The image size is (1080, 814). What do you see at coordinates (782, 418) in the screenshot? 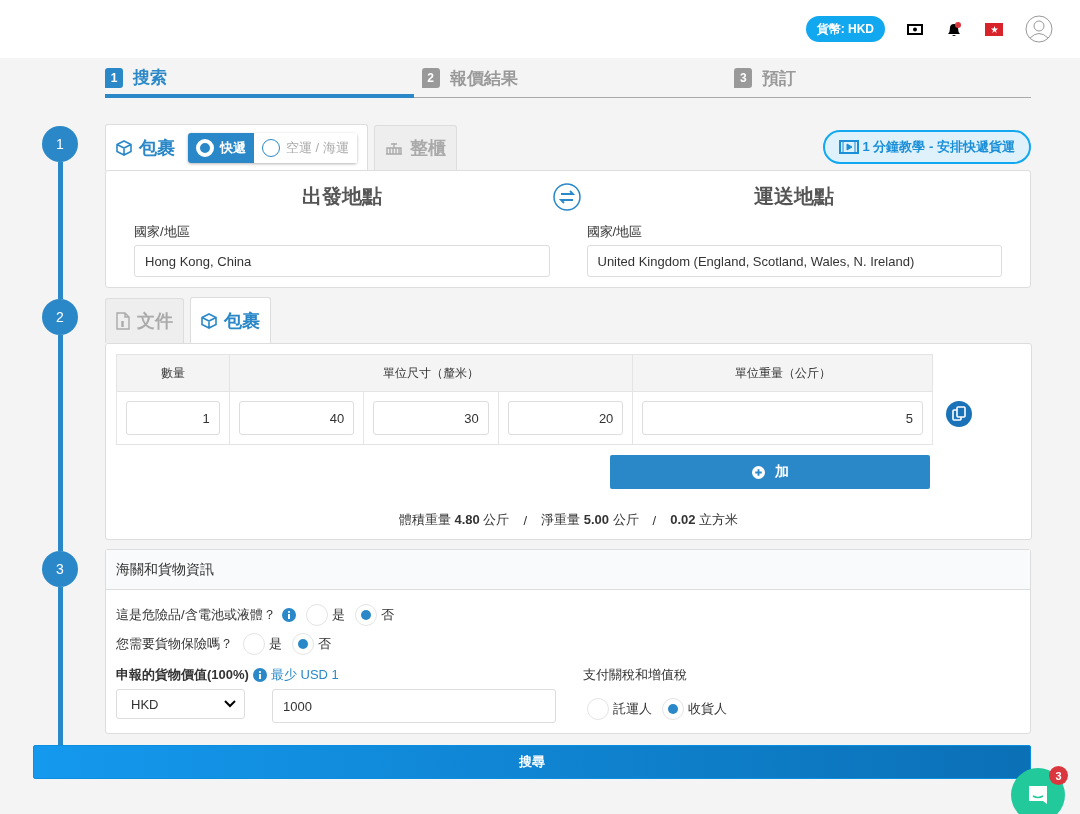
I see `weight-field: 5` at bounding box center [782, 418].